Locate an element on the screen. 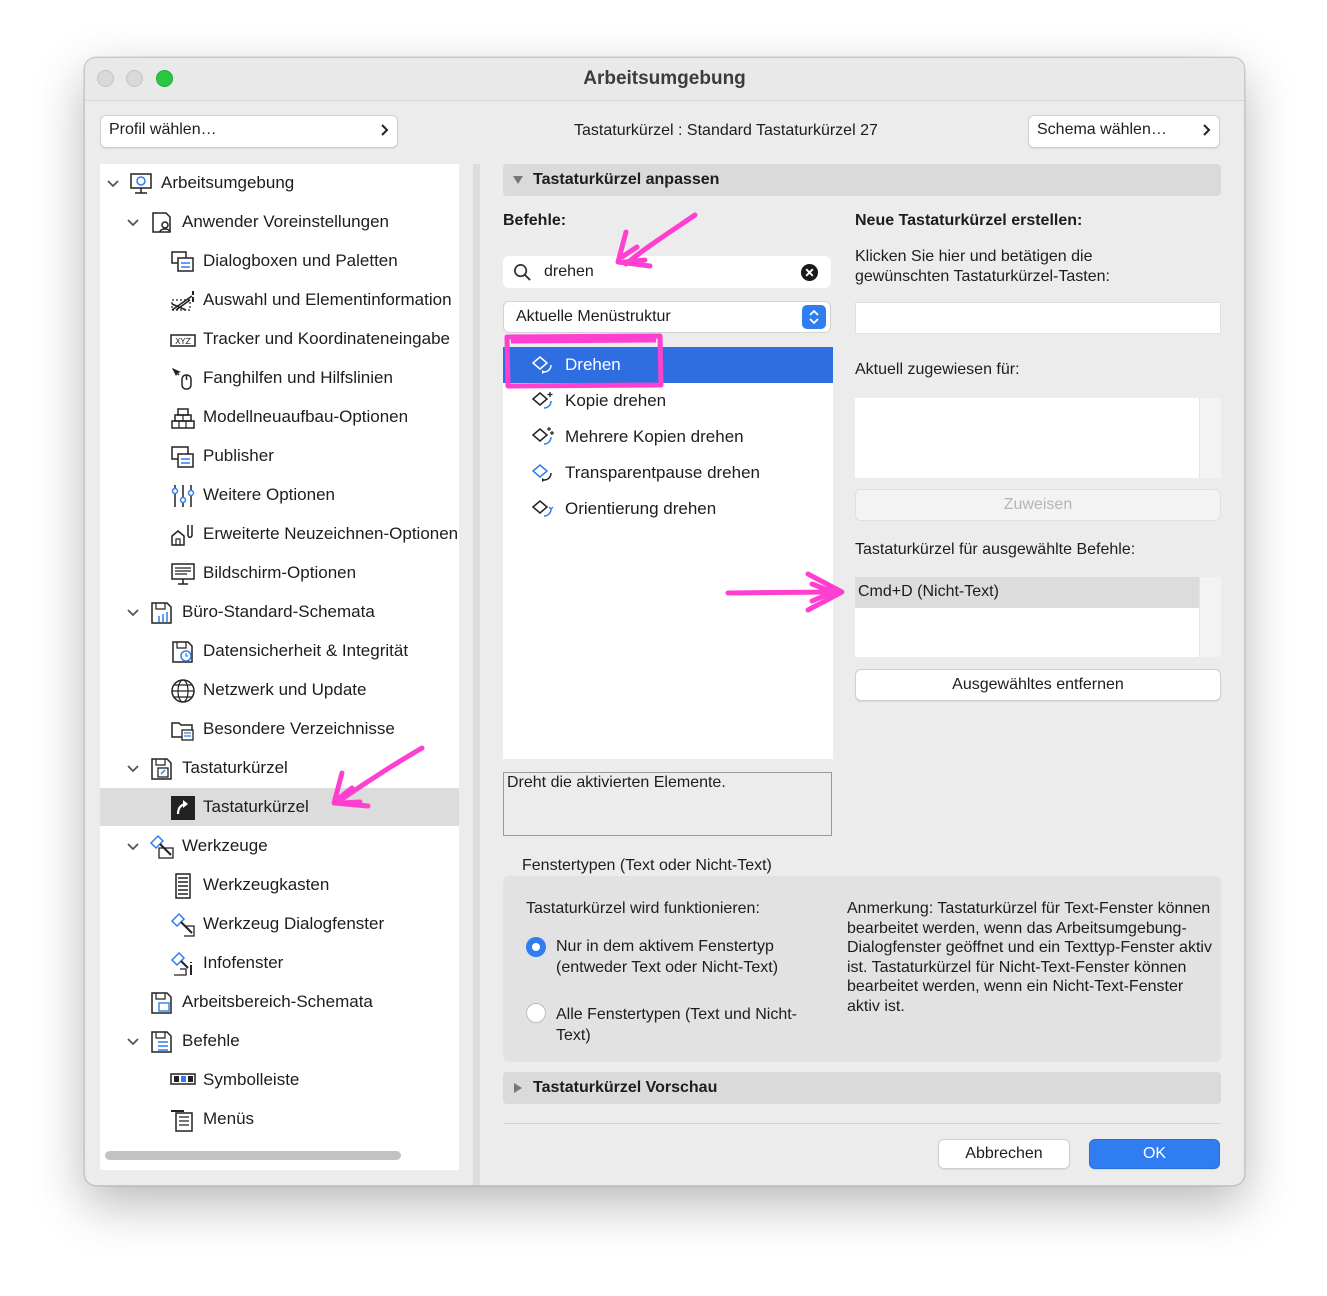 This screenshot has width=1327, height=1296. tree-item-tastaturkuerzel: Tastaturkürzel is located at coordinates (279, 807).